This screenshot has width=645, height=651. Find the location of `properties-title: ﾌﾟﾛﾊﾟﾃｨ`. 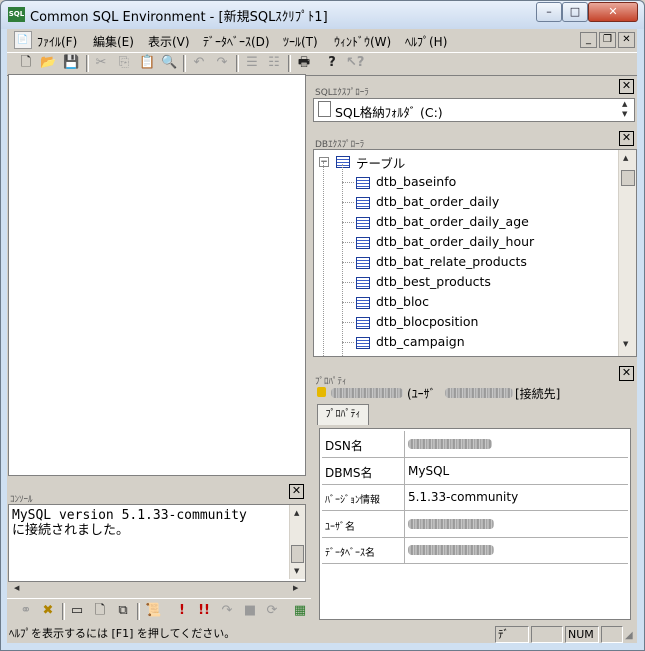

properties-title: ﾌﾟﾛﾊﾟﾃｨ is located at coordinates (331, 382).